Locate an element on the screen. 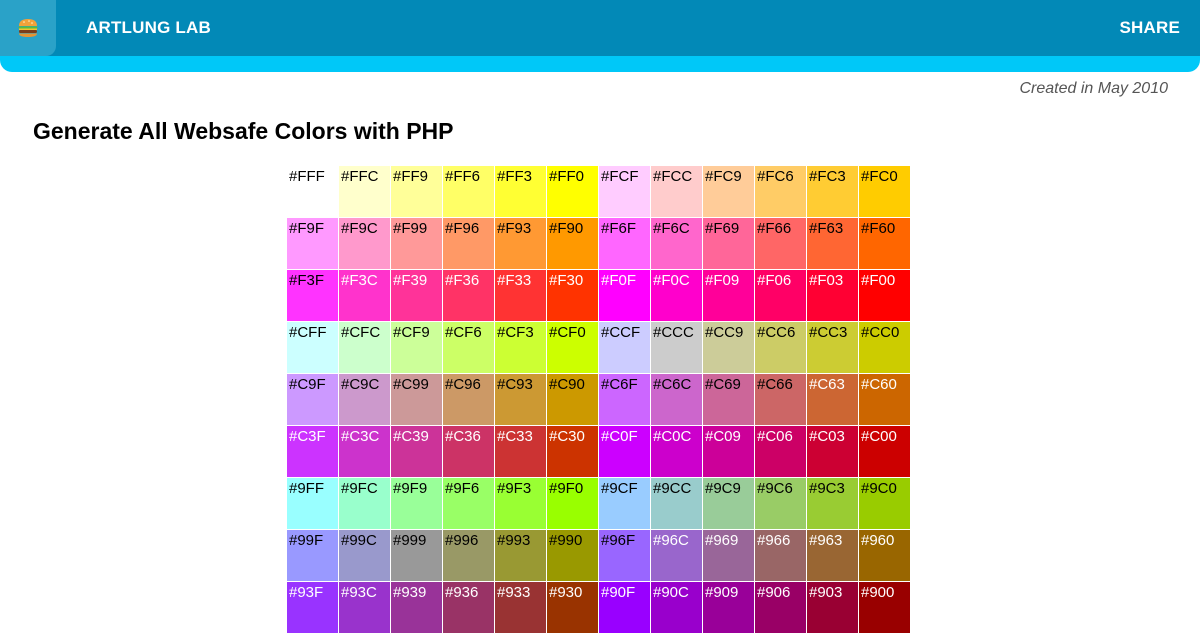 This screenshot has height=634, width=1200. color-swatch: #F0C is located at coordinates (677, 296).